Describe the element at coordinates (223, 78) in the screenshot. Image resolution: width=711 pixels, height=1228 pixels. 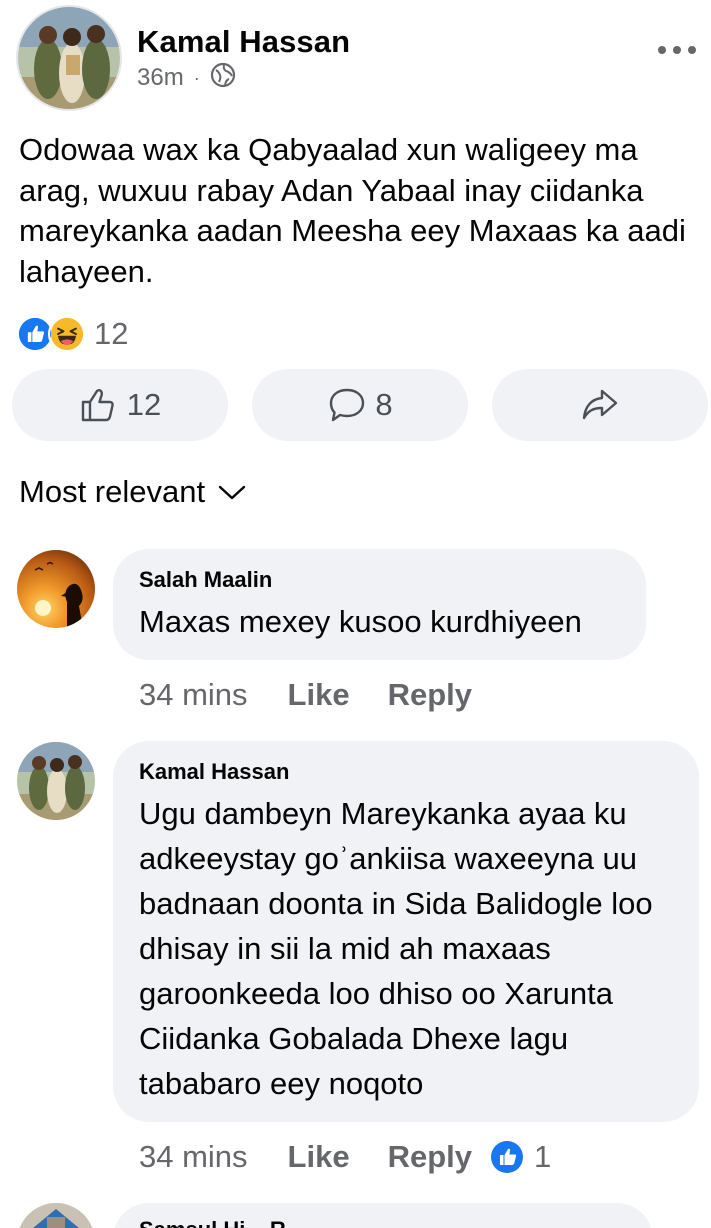
I see `globe-icon` at that location.